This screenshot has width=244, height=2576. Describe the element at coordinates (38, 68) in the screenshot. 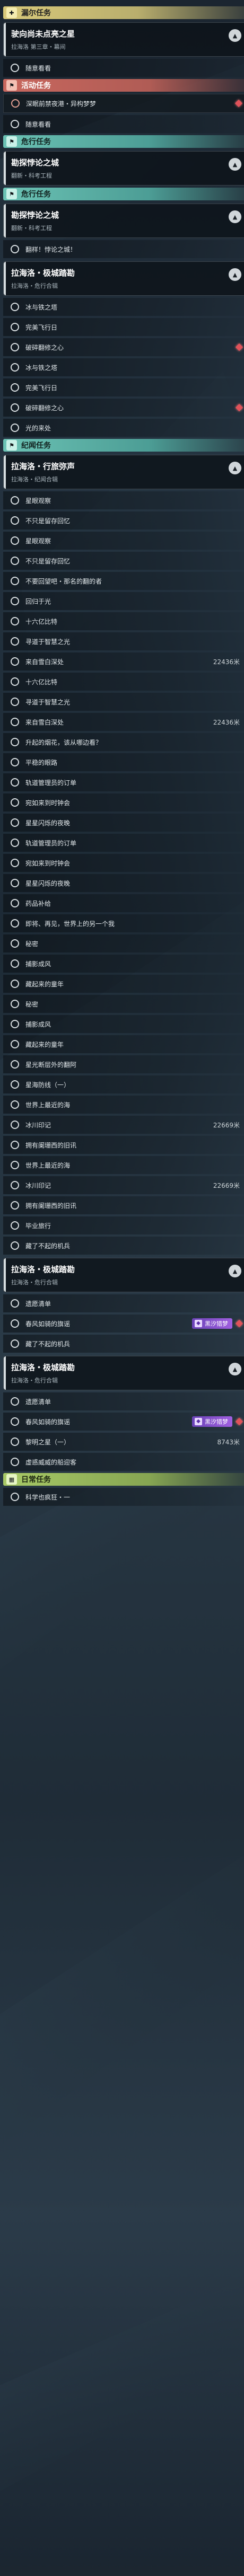

I see `quest-step-label: 随意看看` at that location.